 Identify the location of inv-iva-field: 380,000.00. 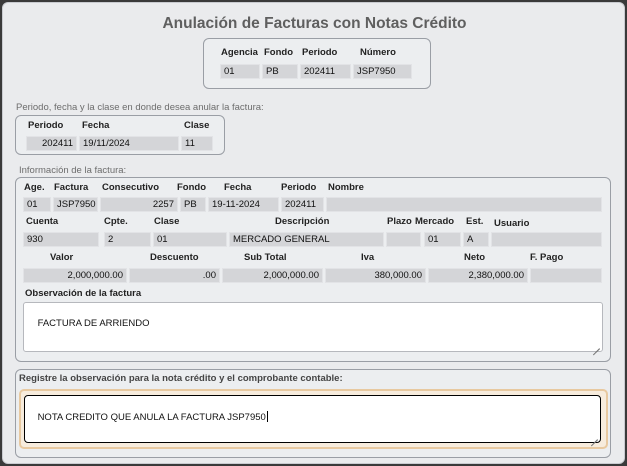
(375, 275).